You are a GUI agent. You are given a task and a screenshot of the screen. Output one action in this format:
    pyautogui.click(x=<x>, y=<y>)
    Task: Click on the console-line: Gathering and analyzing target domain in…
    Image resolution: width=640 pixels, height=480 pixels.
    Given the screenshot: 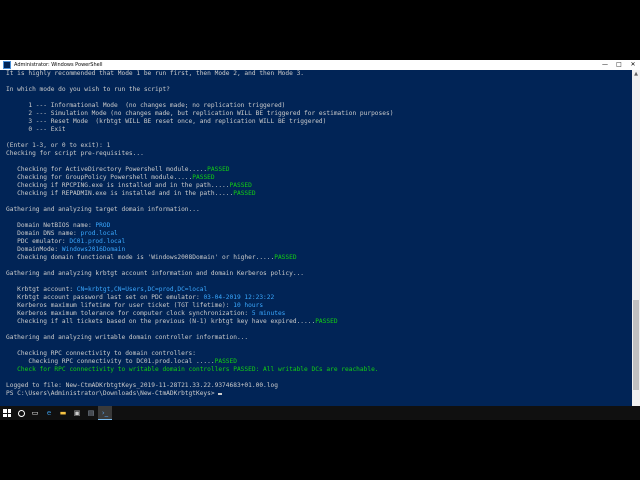 What is the action you would take?
    pyautogui.click(x=318, y=210)
    